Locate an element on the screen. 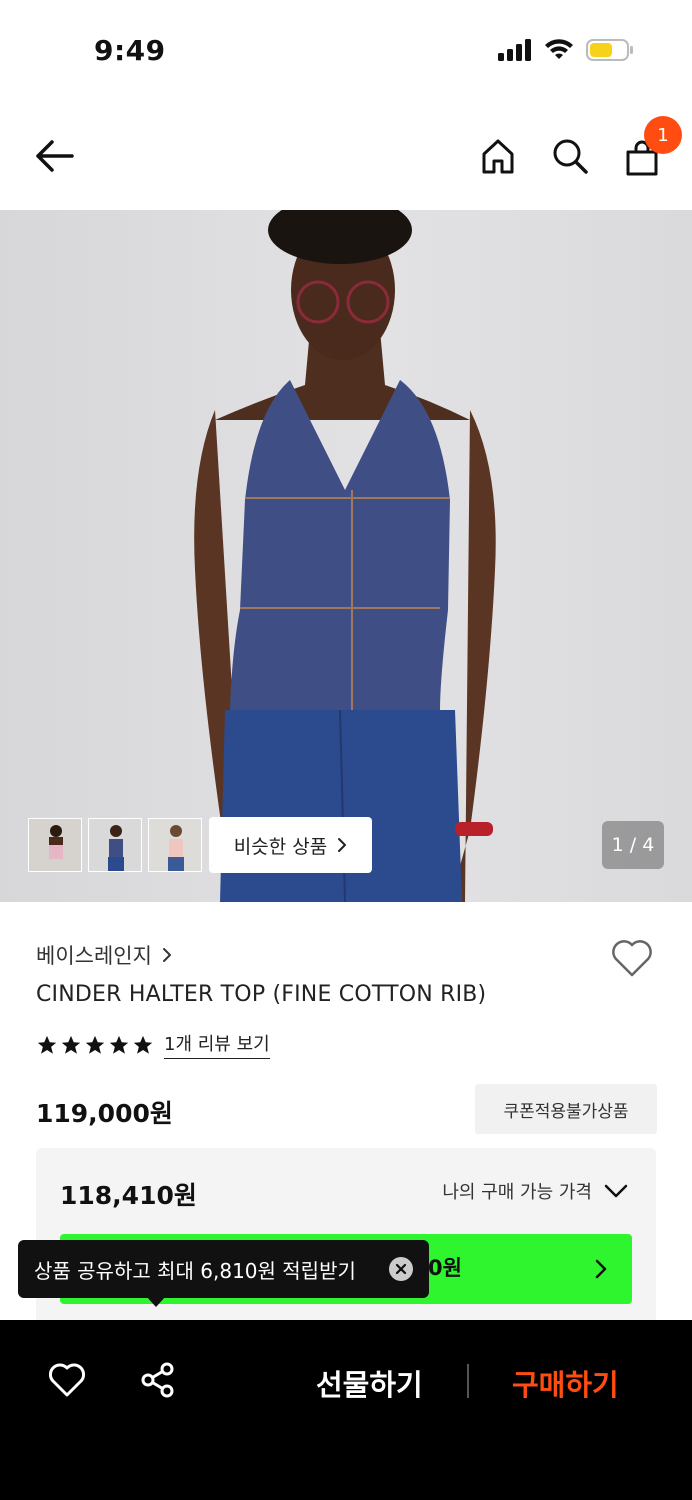 The width and height of the screenshot is (692, 1500). brand-link: 베이스레인지 is located at coordinates (104, 955).